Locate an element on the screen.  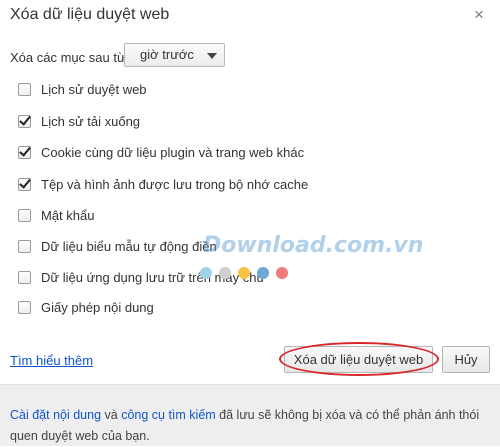
time-range-label: Xóa các mục sau từ: is located at coordinates (70, 57).